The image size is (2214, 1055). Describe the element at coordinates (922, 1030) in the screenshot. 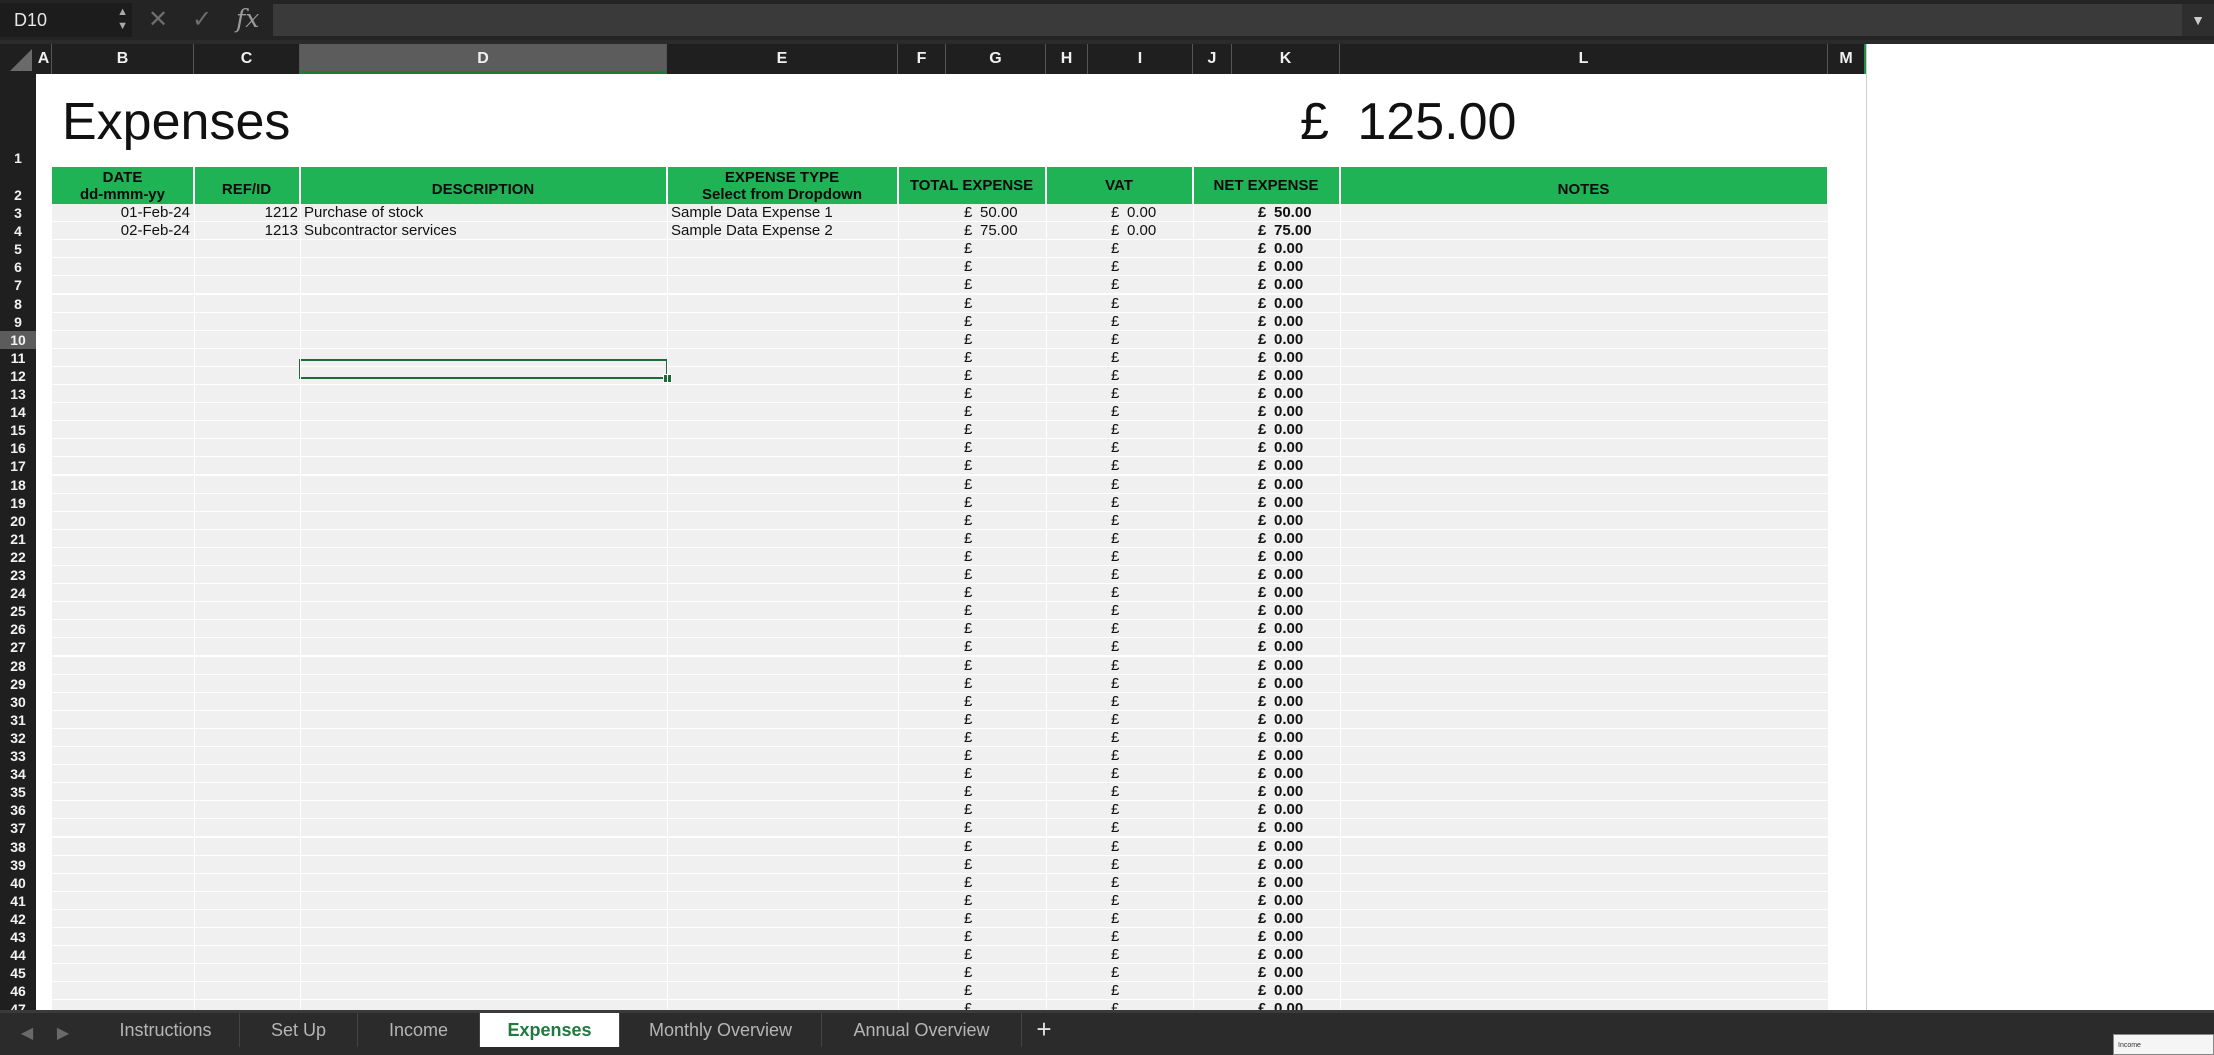

I see `tab-annual-overview: Annual Overview` at that location.